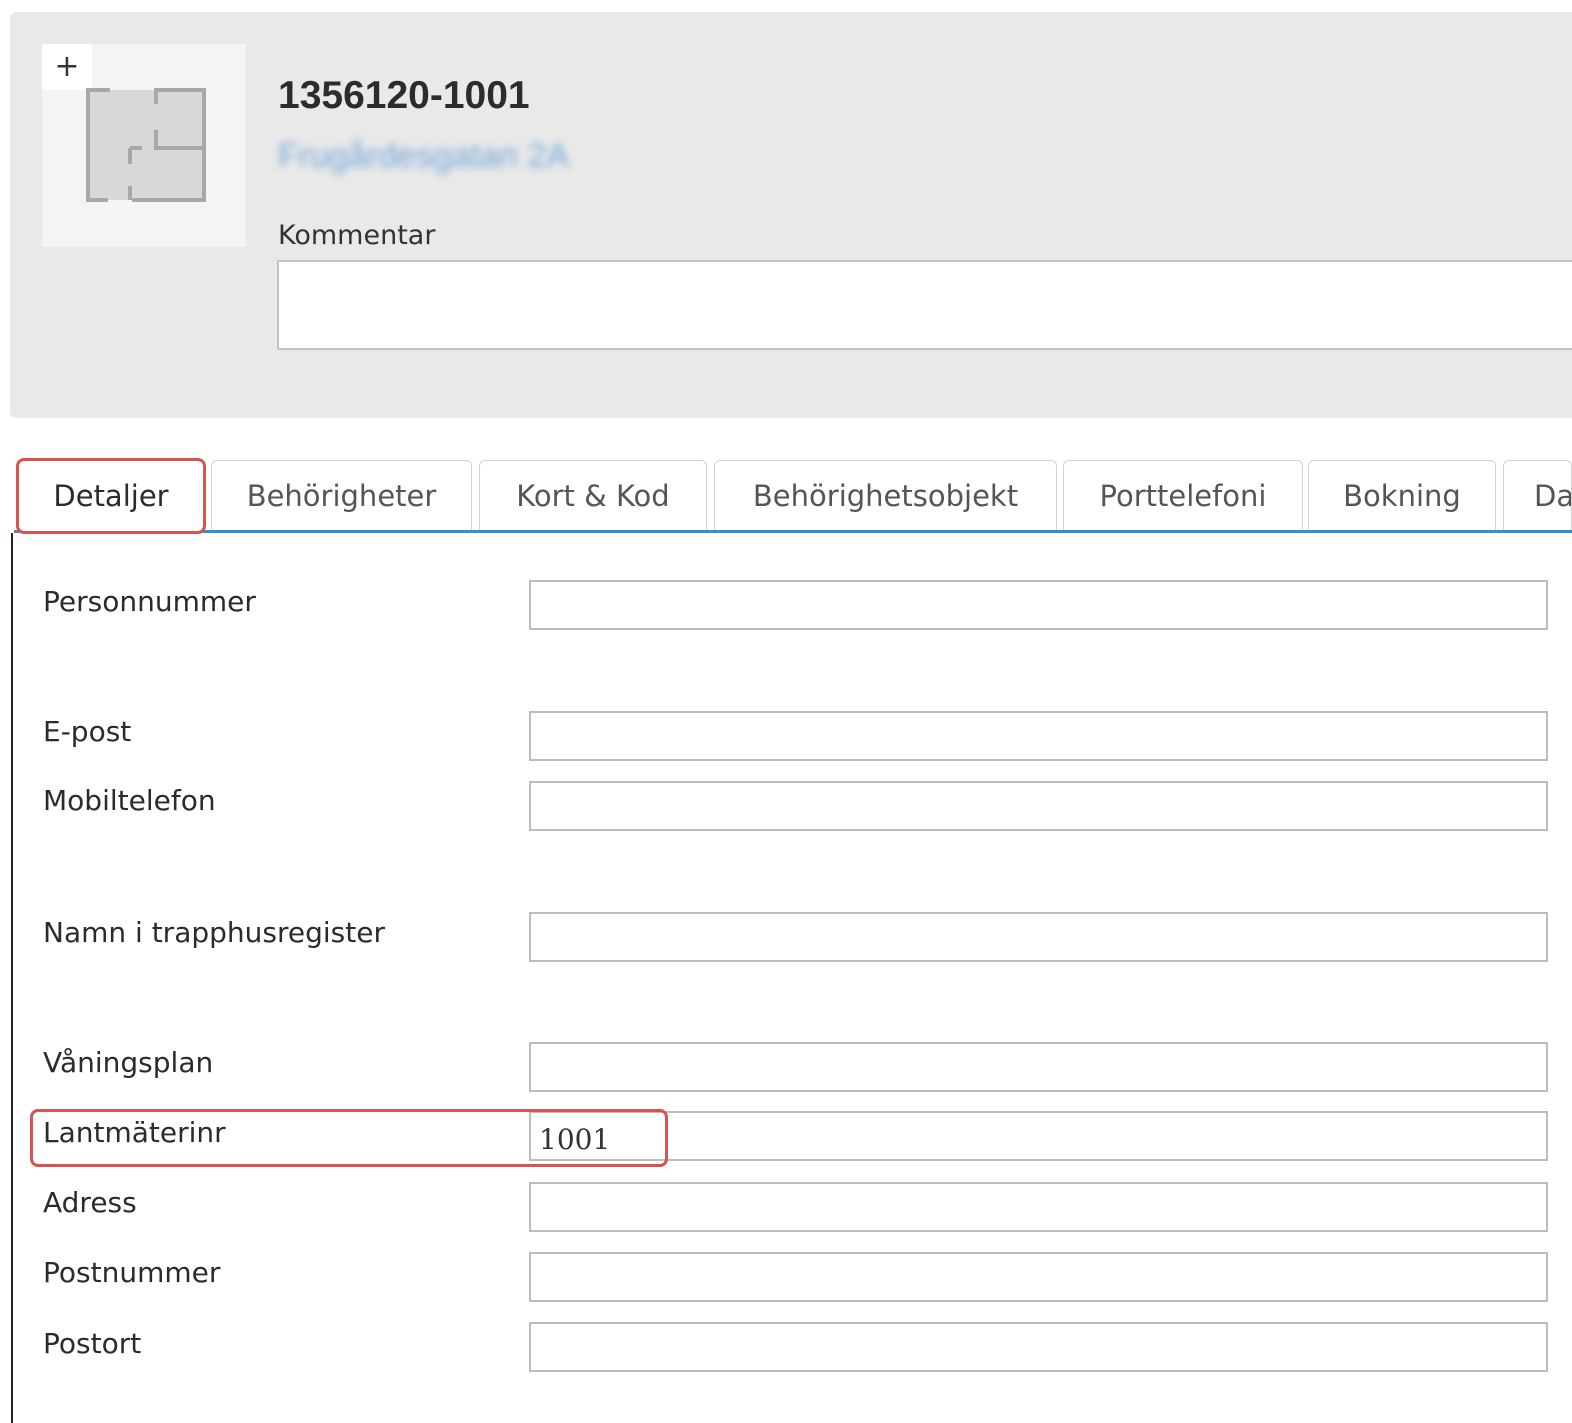 The width and height of the screenshot is (1572, 1423). What do you see at coordinates (111, 496) in the screenshot?
I see `tab-detaljer: Detaljer` at bounding box center [111, 496].